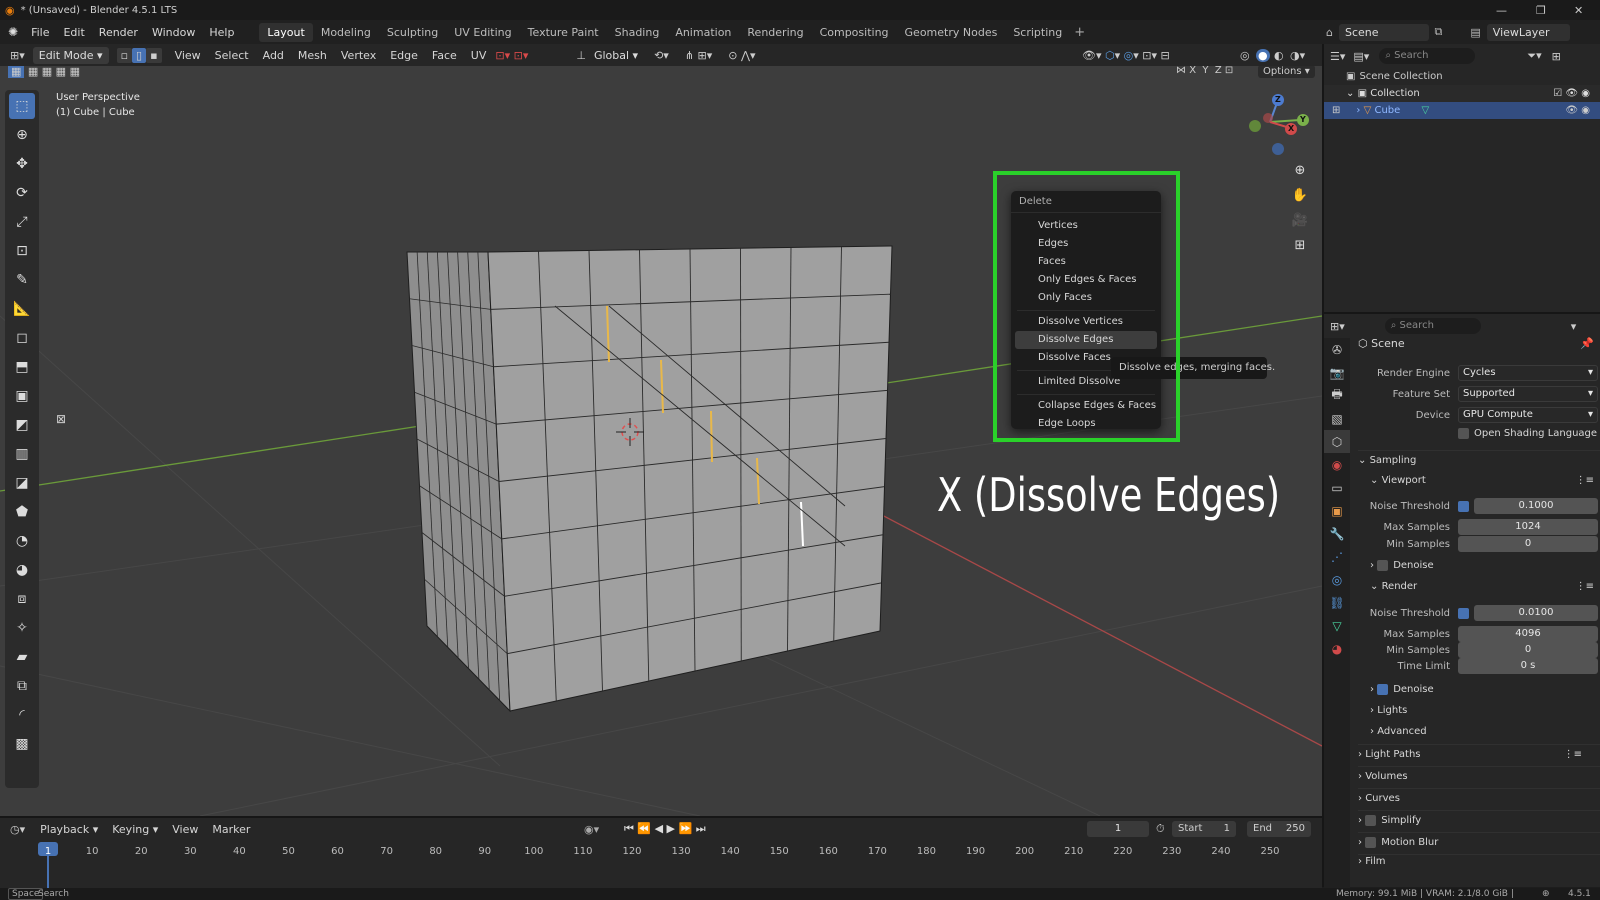  Describe the element at coordinates (1337, 556) in the screenshot. I see `particles-tab-icon: ⋰` at that location.